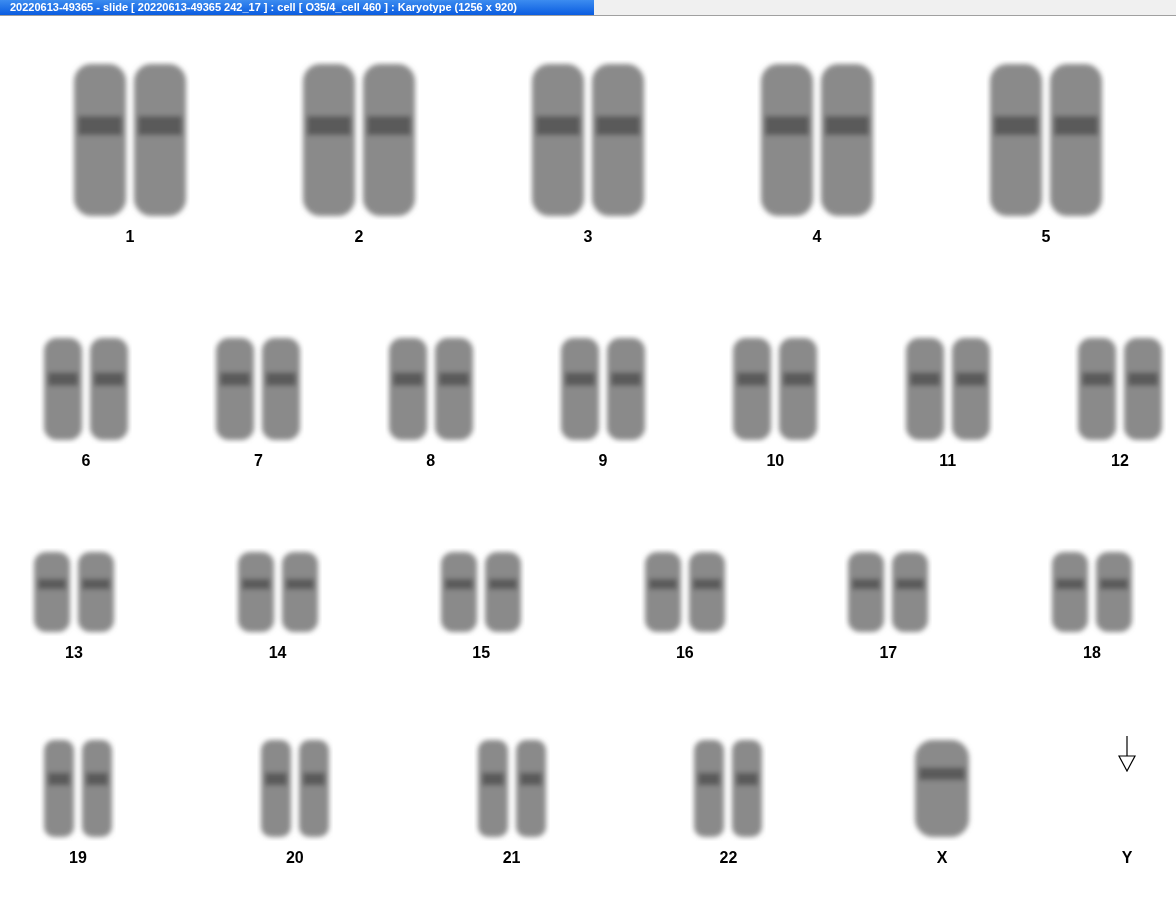  I want to click on chromosome-label: 6, so click(86, 461).